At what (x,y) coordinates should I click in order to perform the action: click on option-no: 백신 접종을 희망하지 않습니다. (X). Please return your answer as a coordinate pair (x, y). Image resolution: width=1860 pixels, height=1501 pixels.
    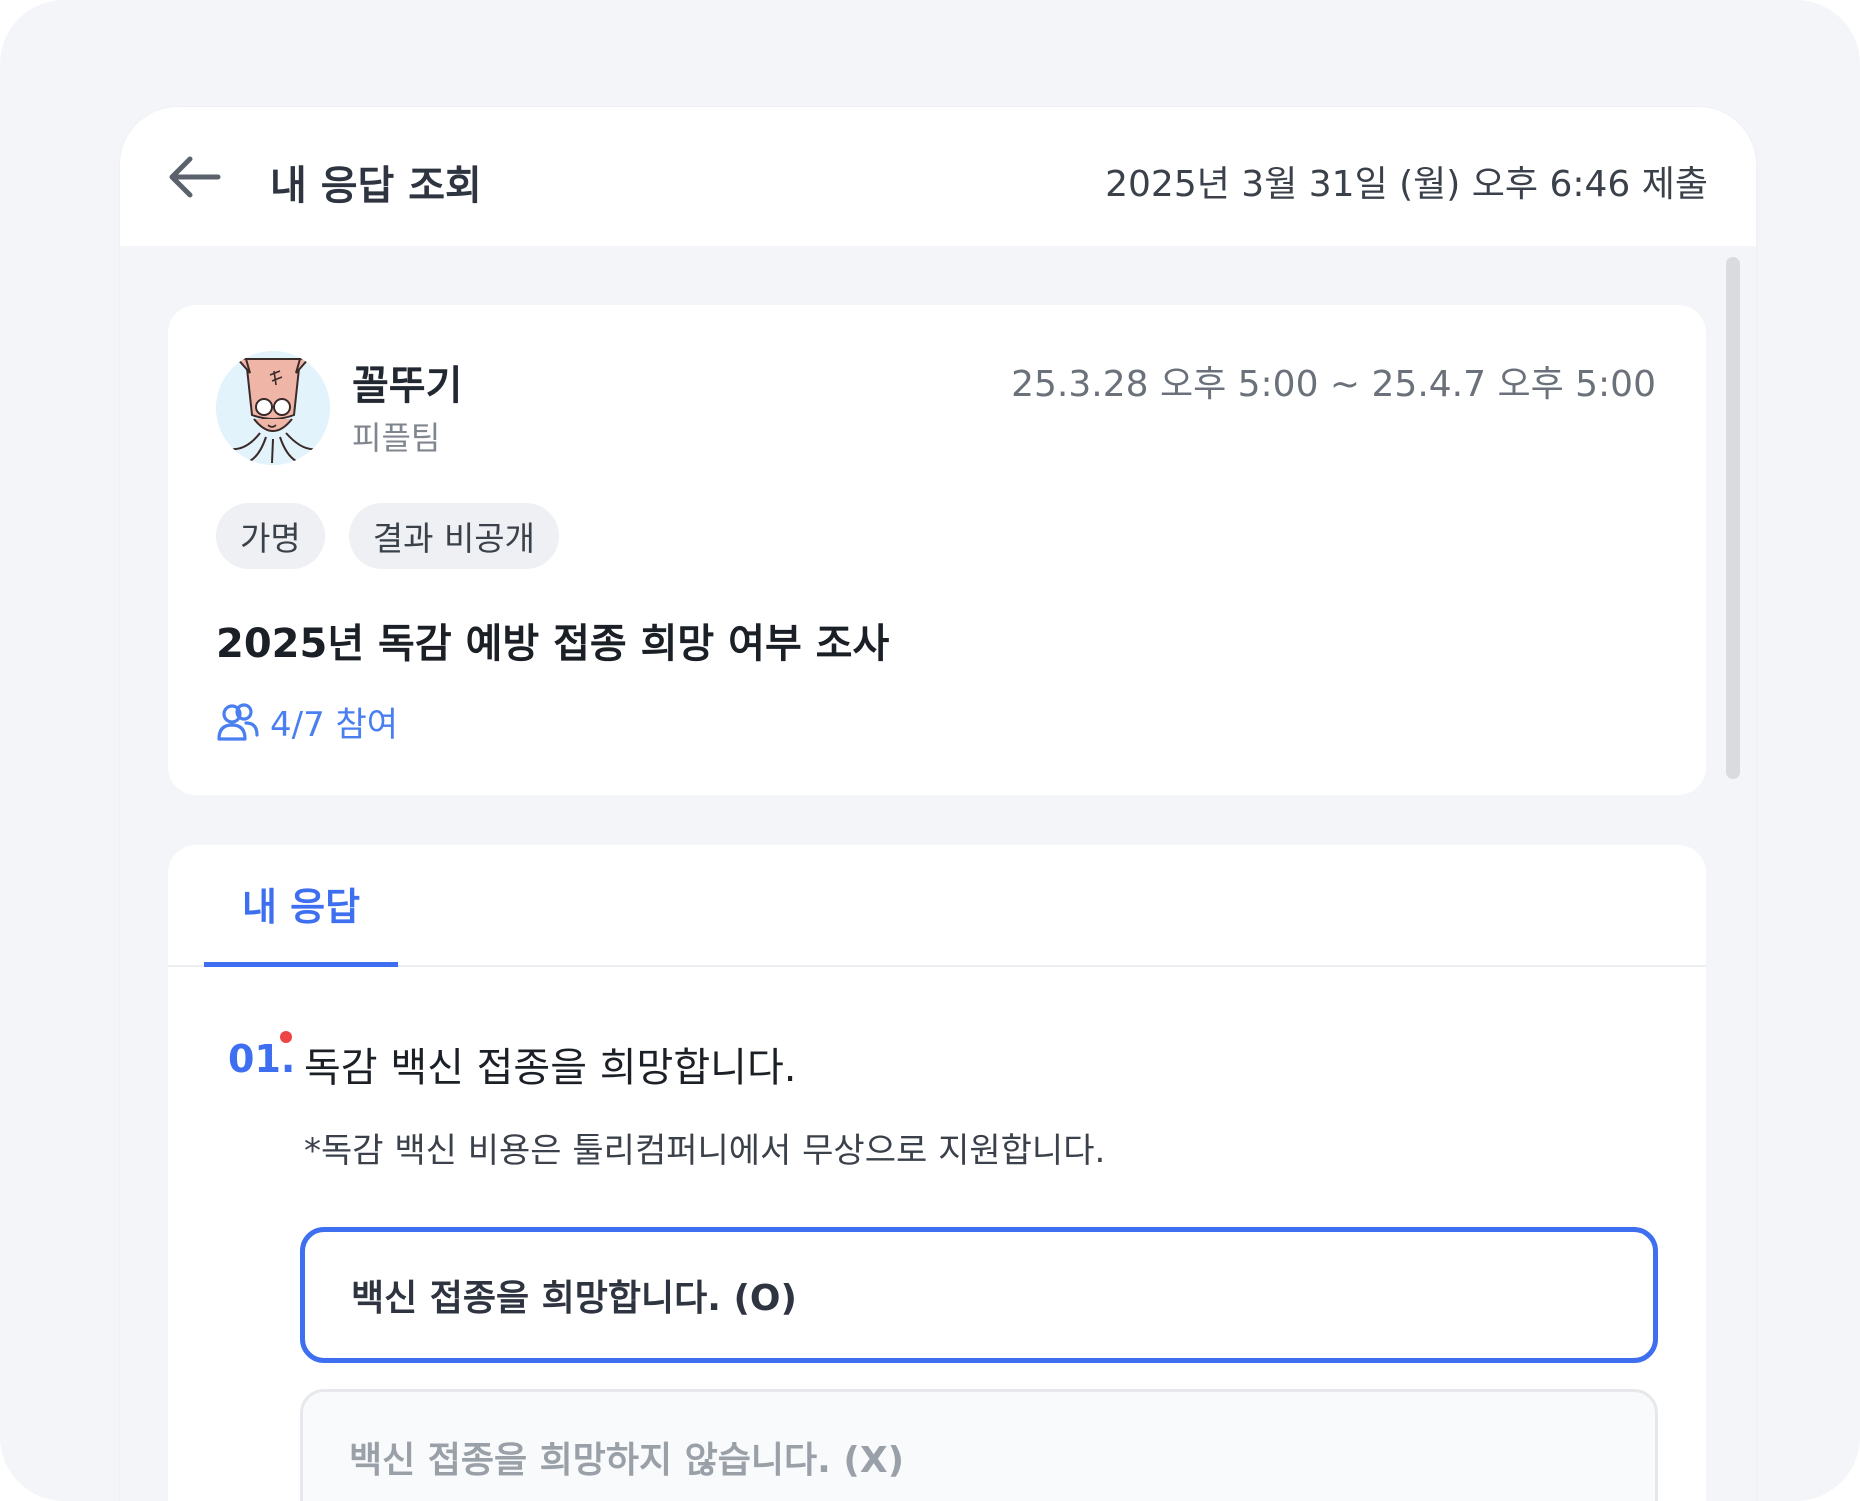
    Looking at the image, I should click on (979, 1445).